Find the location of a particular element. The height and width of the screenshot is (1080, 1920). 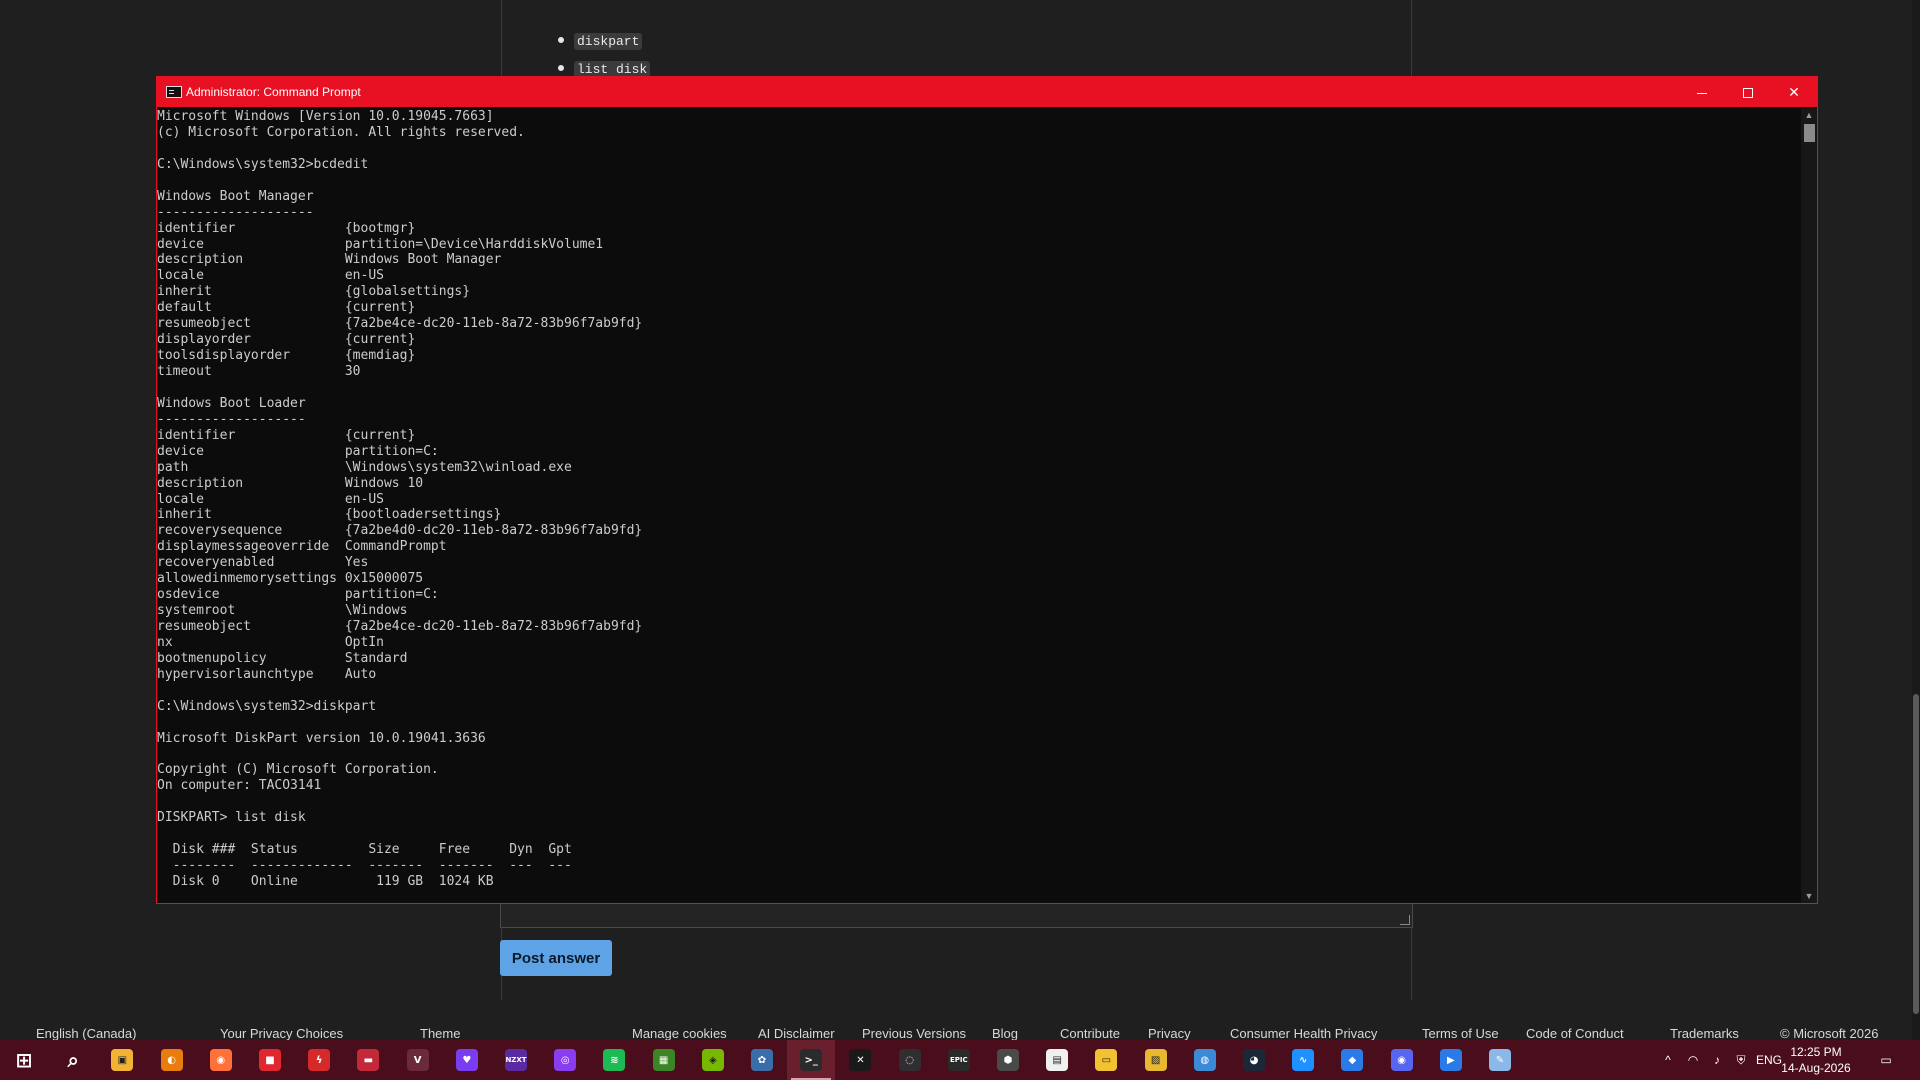

taskbar-start-button: ⊞ is located at coordinates (24, 1060).